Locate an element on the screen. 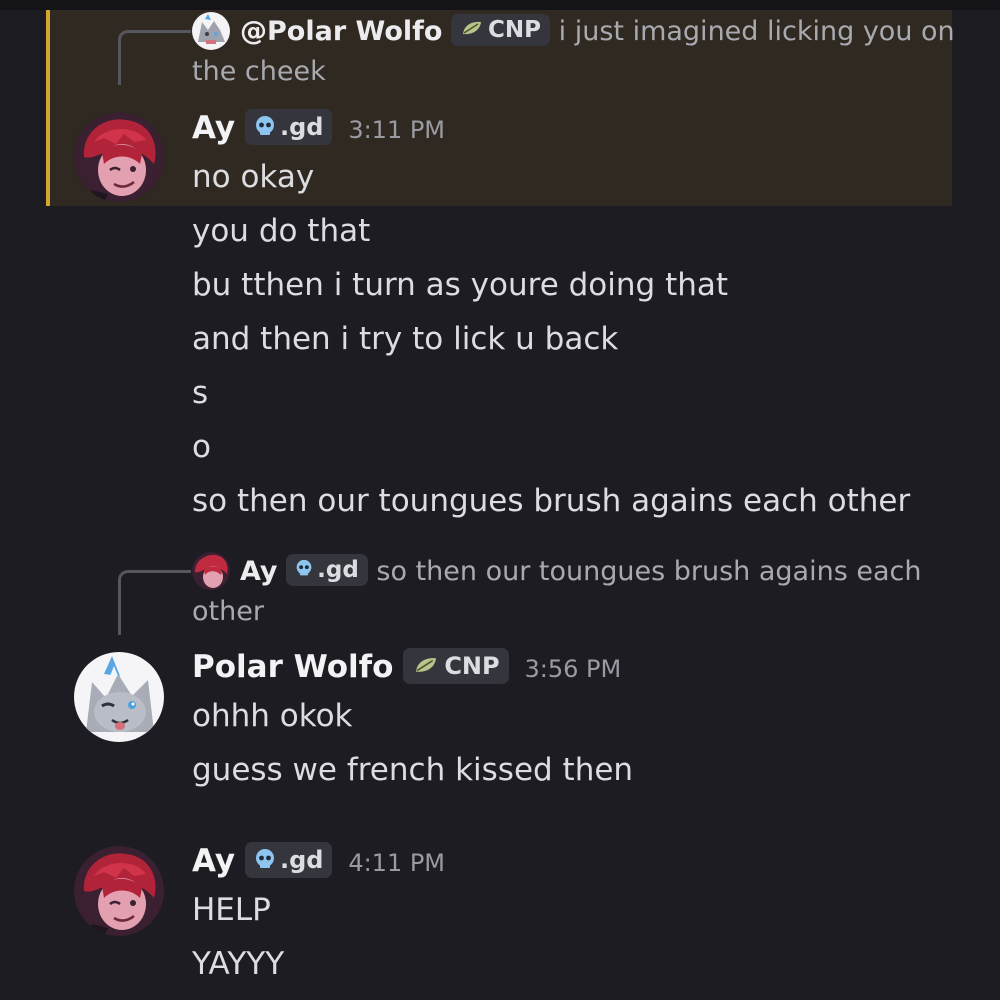 The height and width of the screenshot is (1000, 1000). message-timestamp: 3:11 PM is located at coordinates (396, 130).